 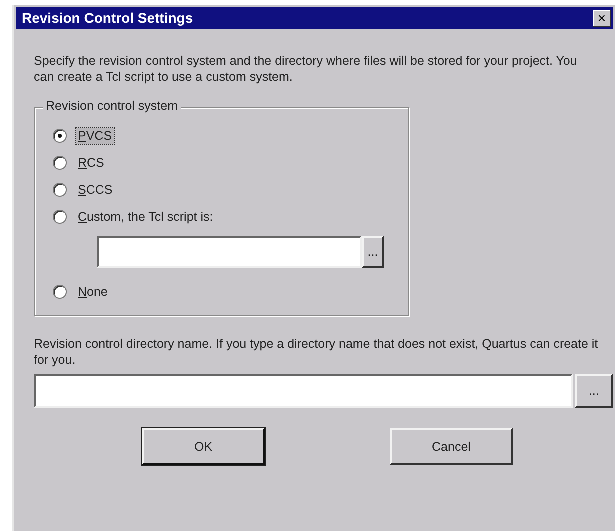 I want to click on cancel-button: Cancel, so click(x=451, y=446).